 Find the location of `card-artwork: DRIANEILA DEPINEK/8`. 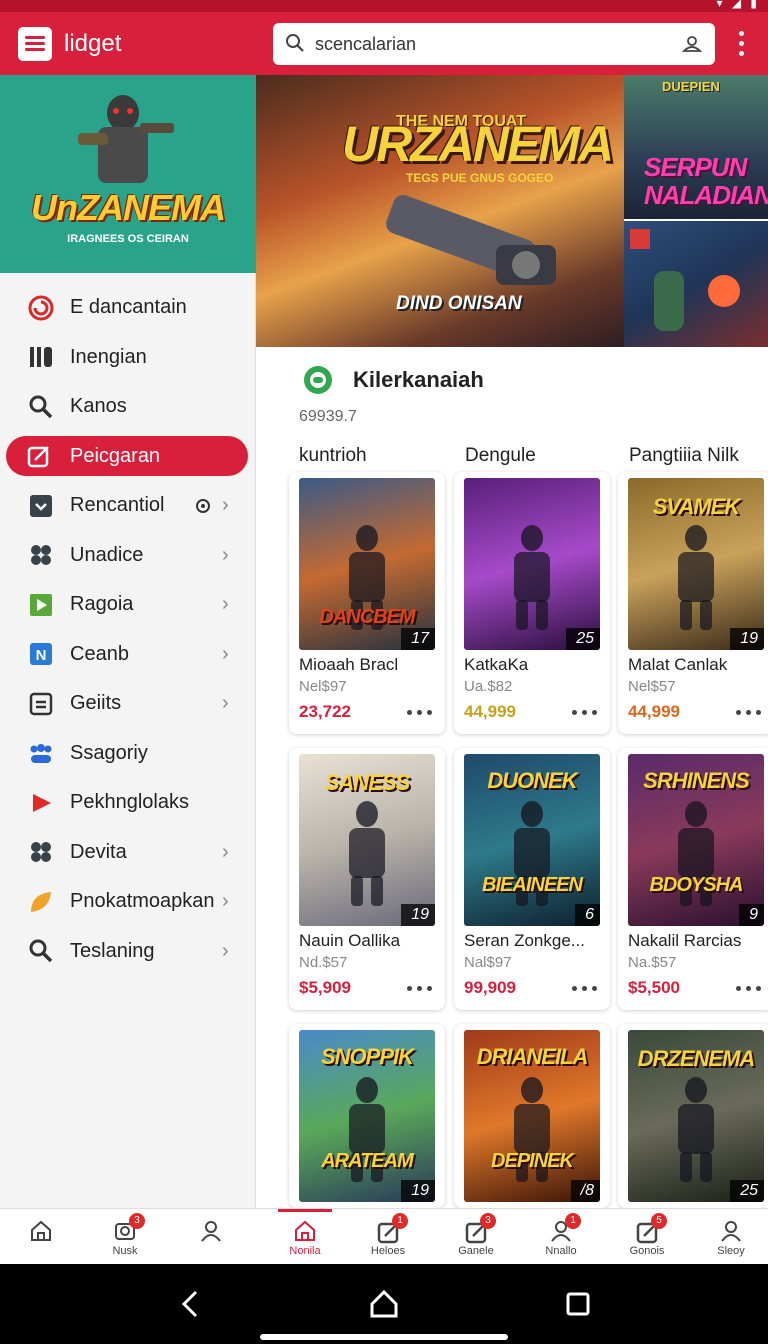

card-artwork: DRIANEILA DEPINEK/8 is located at coordinates (532, 1116).